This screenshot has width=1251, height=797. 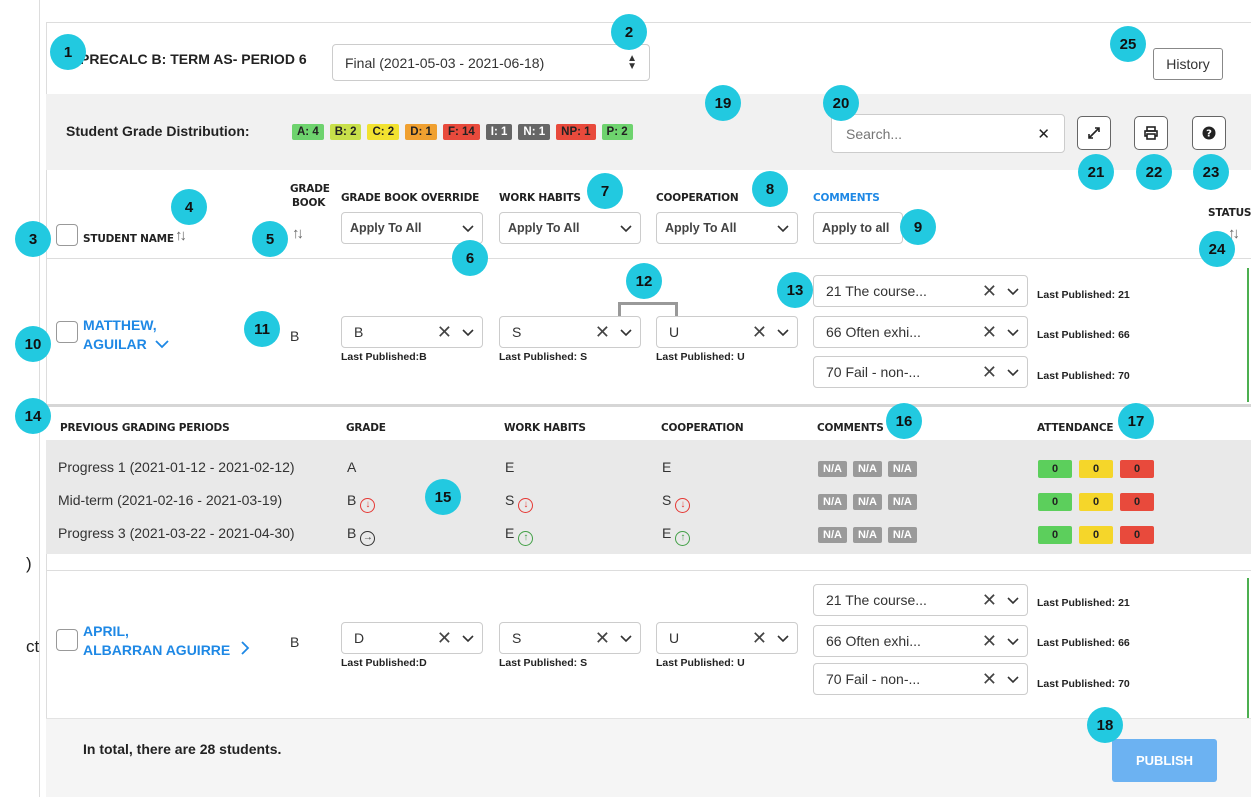 What do you see at coordinates (1248, 648) in the screenshot?
I see `status-indicator` at bounding box center [1248, 648].